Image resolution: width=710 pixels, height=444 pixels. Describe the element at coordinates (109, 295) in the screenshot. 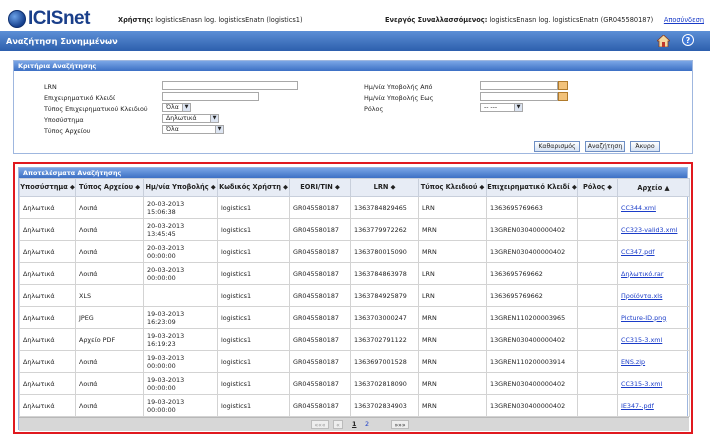

I see `table-cell: XLS` at that location.